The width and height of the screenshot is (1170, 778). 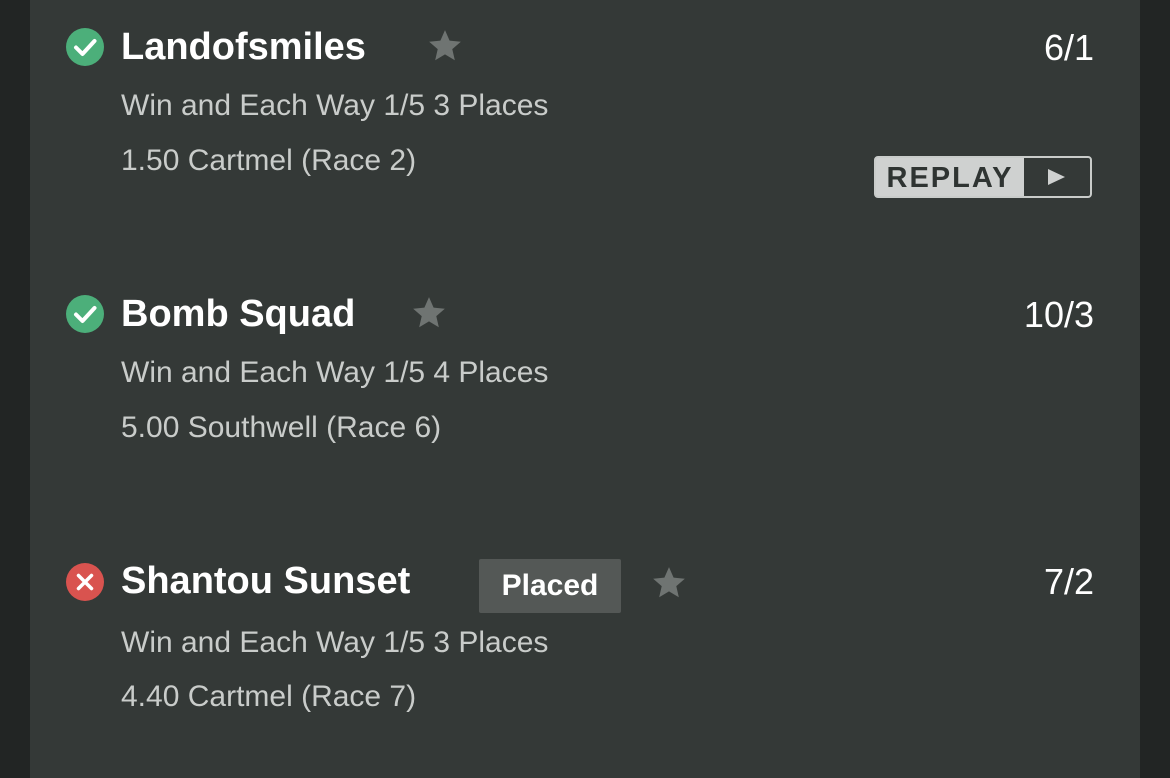 What do you see at coordinates (269, 160) in the screenshot?
I see `race-info: 1.50 Cartmel (Race 2)` at bounding box center [269, 160].